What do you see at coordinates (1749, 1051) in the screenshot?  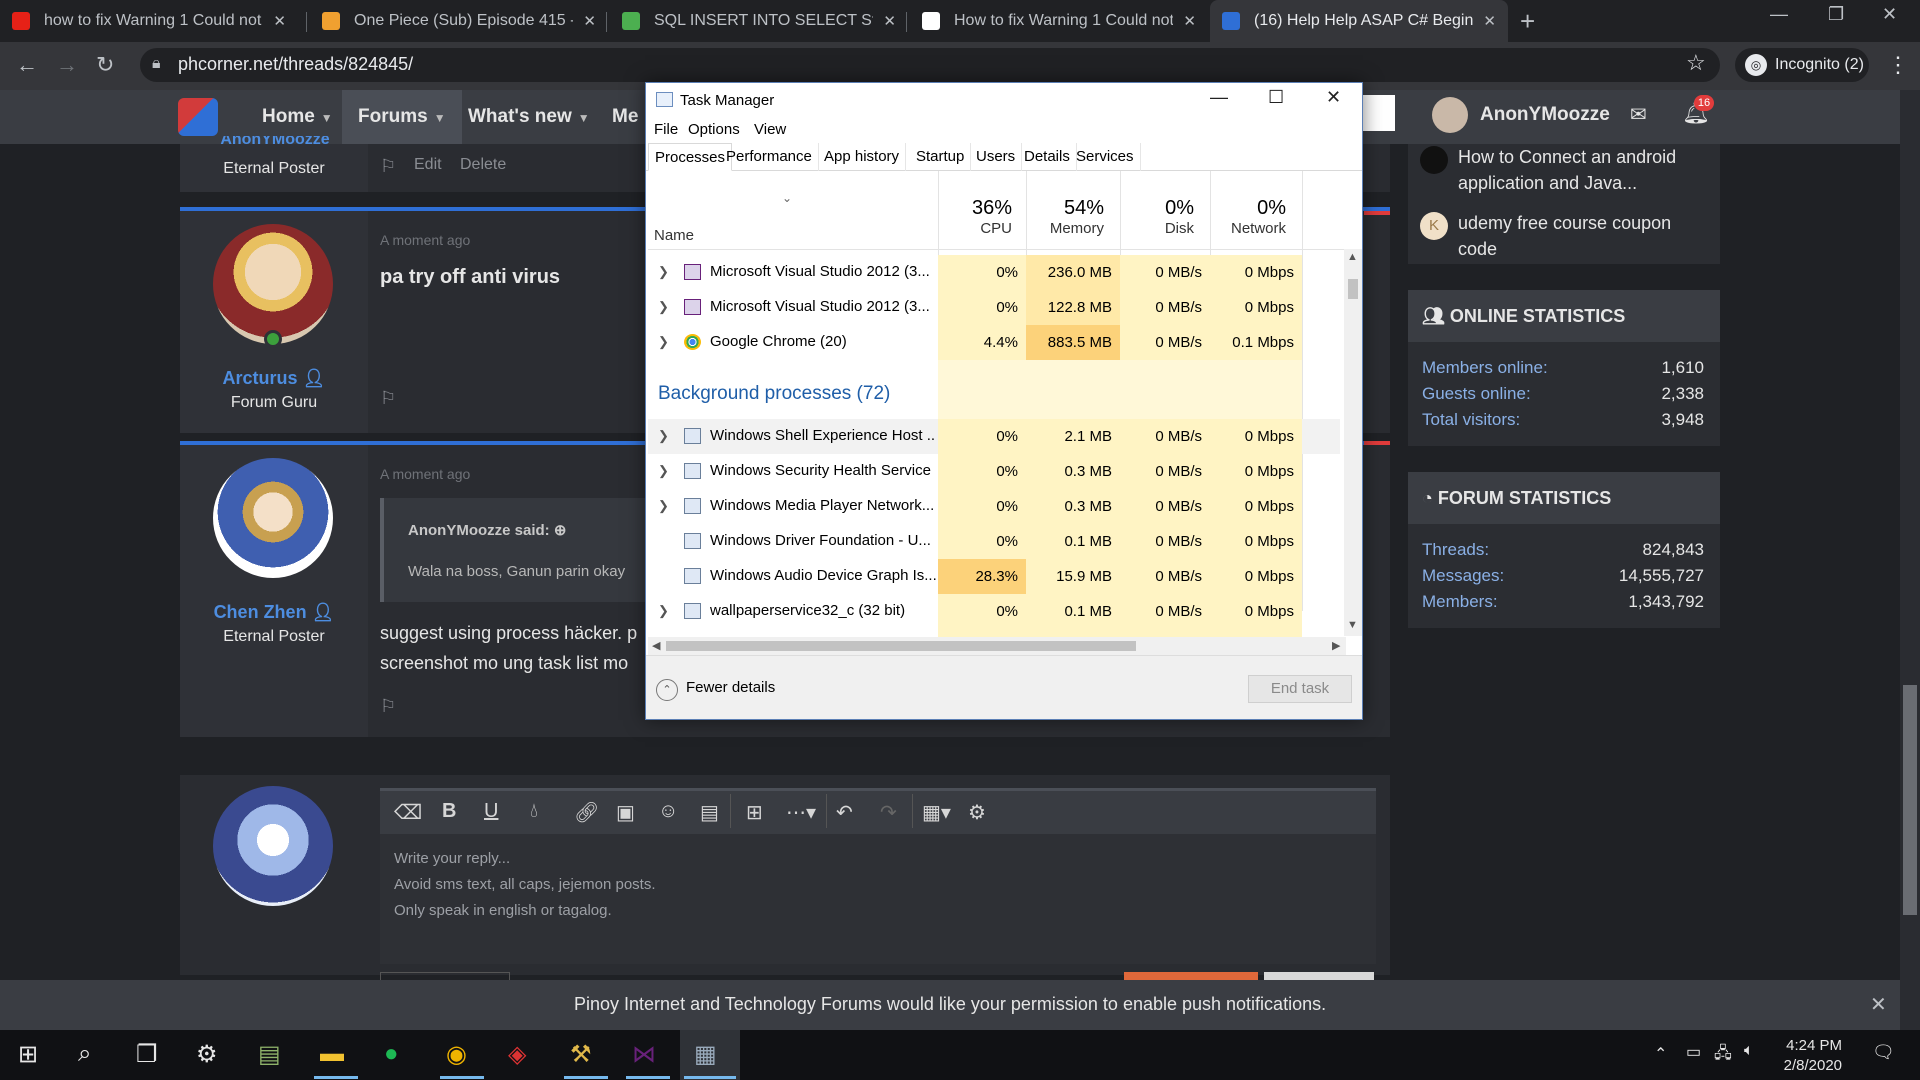 I see `volume-icon: 🔈︎` at bounding box center [1749, 1051].